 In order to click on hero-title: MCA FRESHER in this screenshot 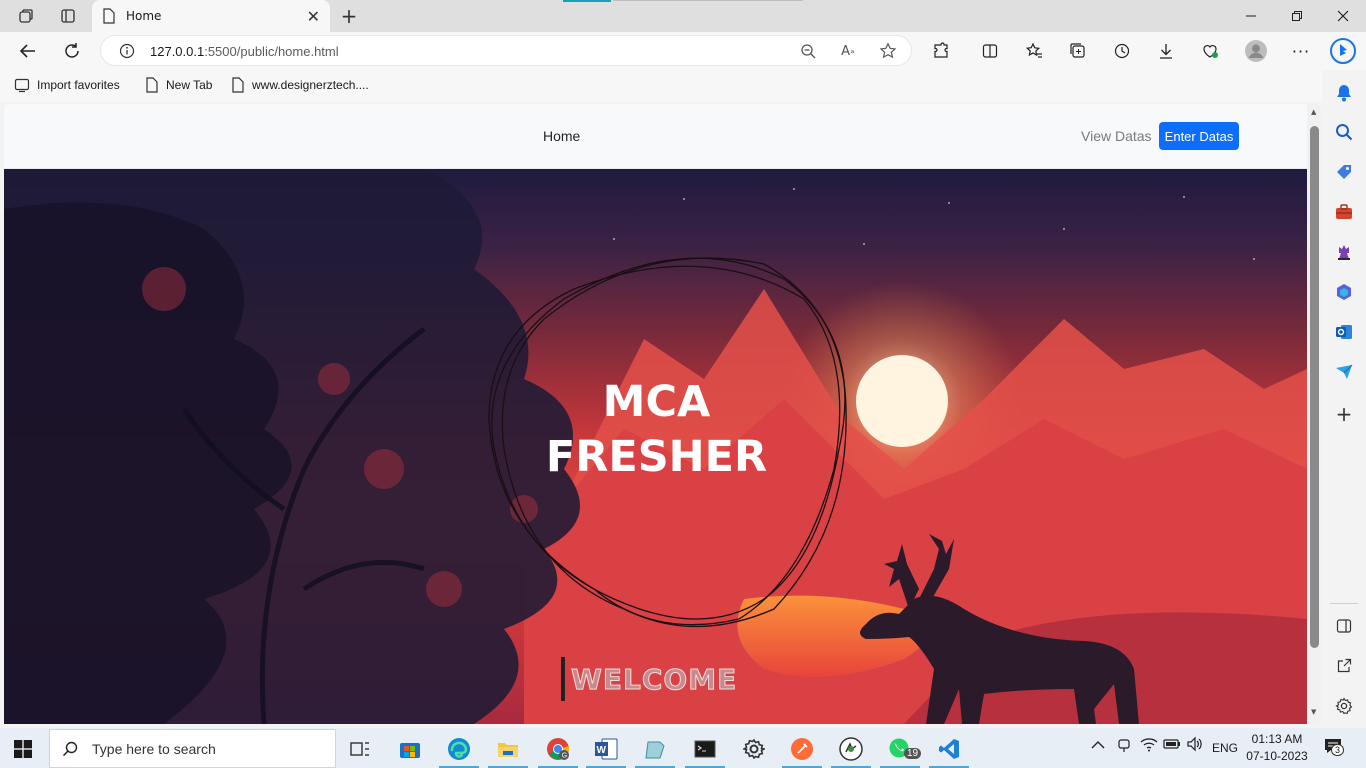, I will do `click(656, 430)`.